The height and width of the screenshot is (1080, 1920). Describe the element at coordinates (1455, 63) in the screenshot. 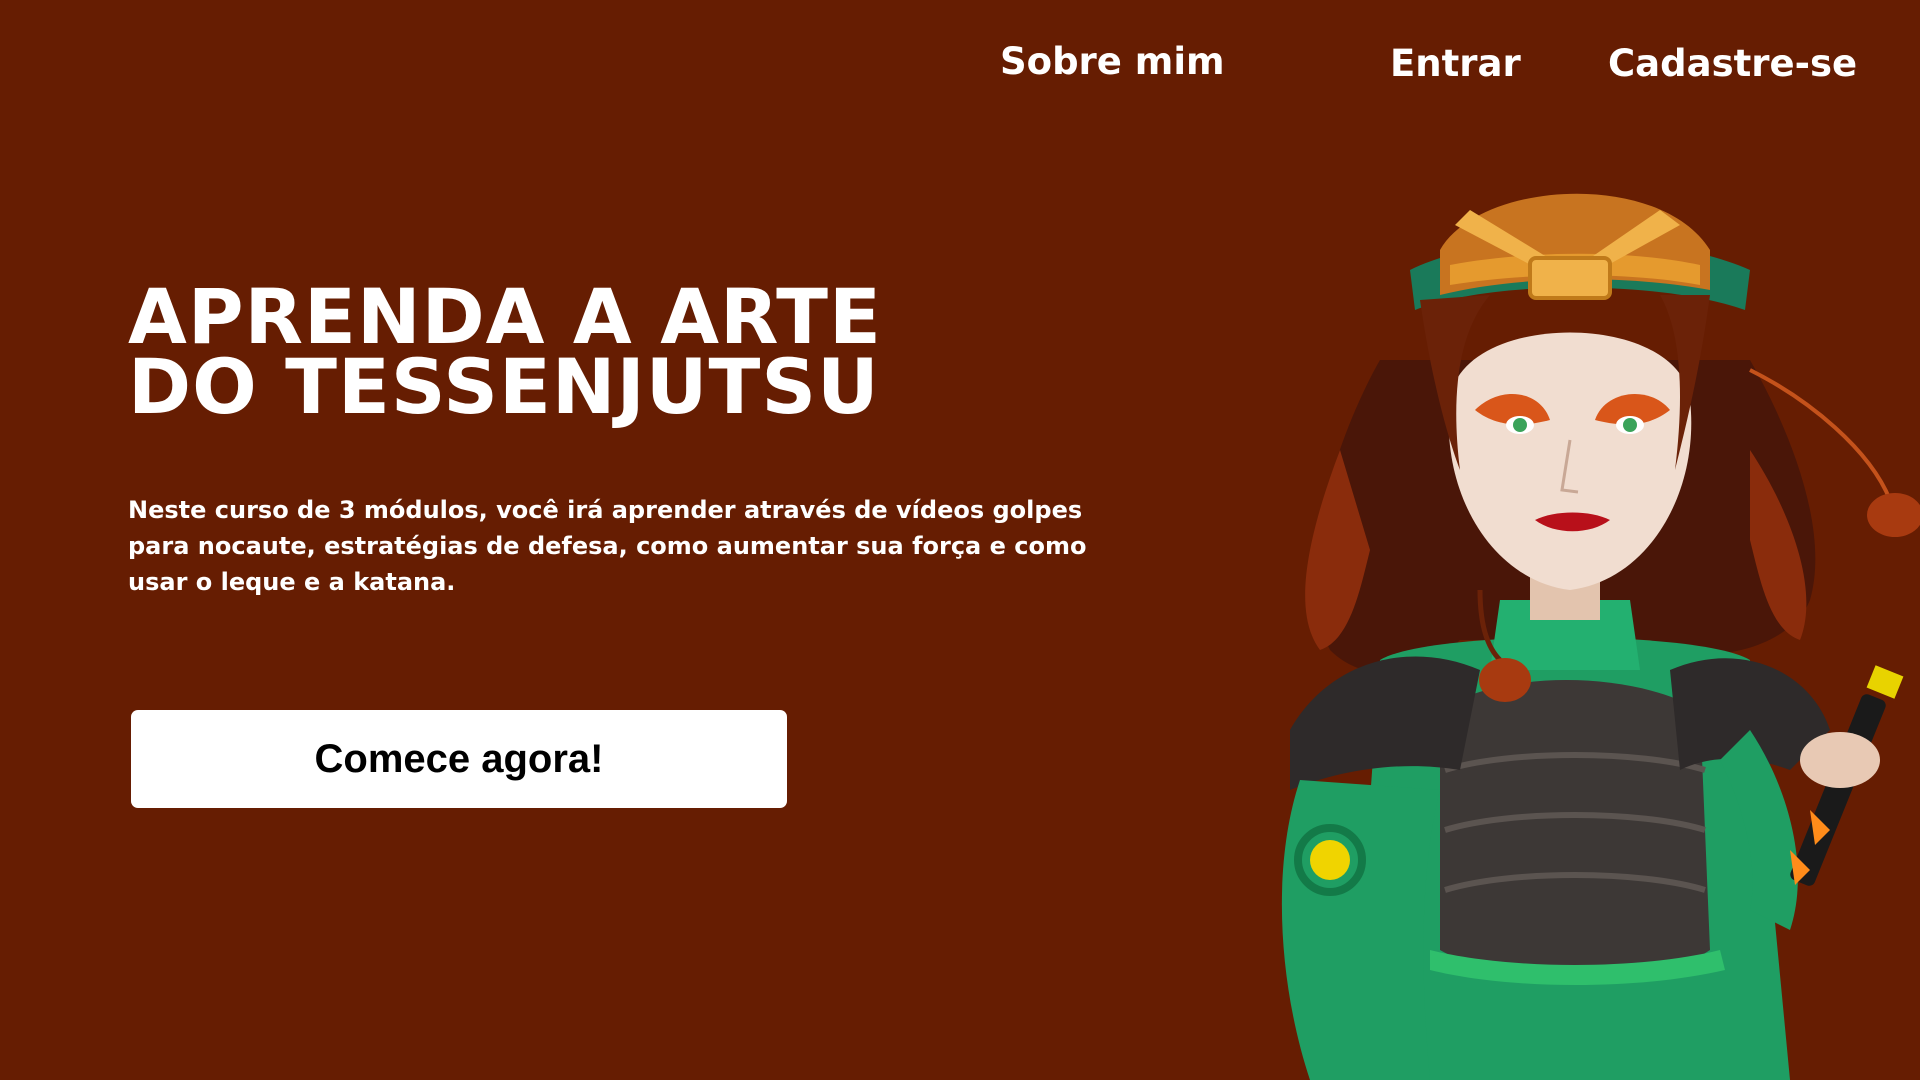

I see `nav-link-login: Entrar` at that location.